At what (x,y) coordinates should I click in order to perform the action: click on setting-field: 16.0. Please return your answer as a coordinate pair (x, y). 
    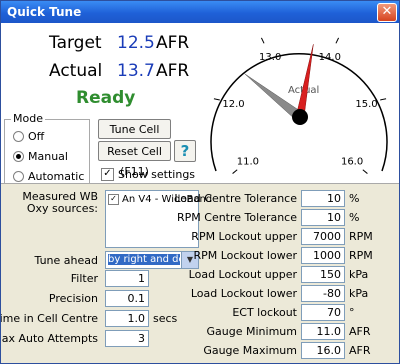
    Looking at the image, I should click on (323, 350).